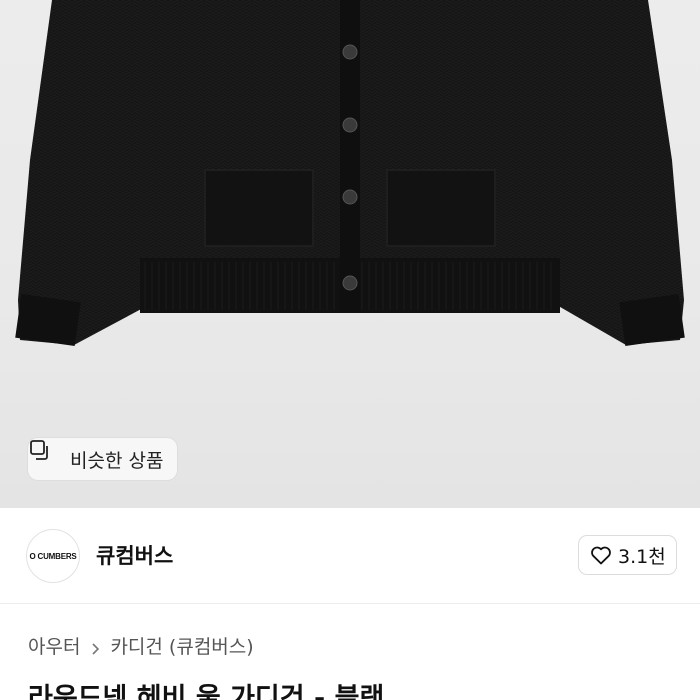 The image size is (700, 700). I want to click on breadcrumb-item-cardigan: 카디건 (큐컴버스), so click(181, 645).